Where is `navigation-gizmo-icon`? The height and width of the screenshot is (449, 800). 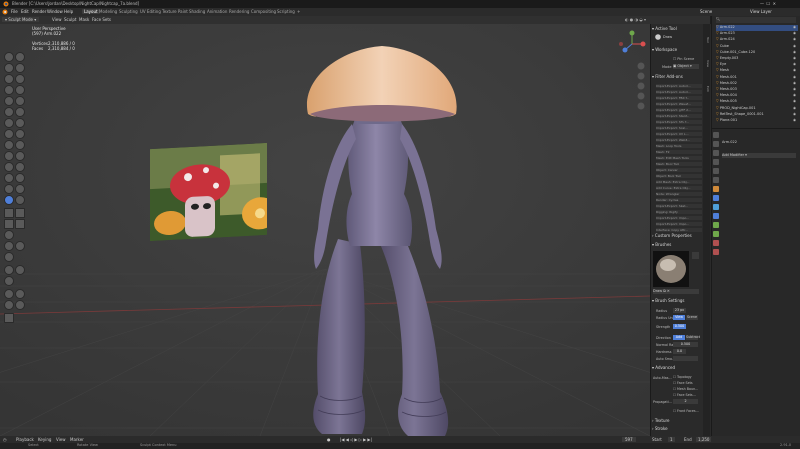 navigation-gizmo-icon is located at coordinates (632, 44).